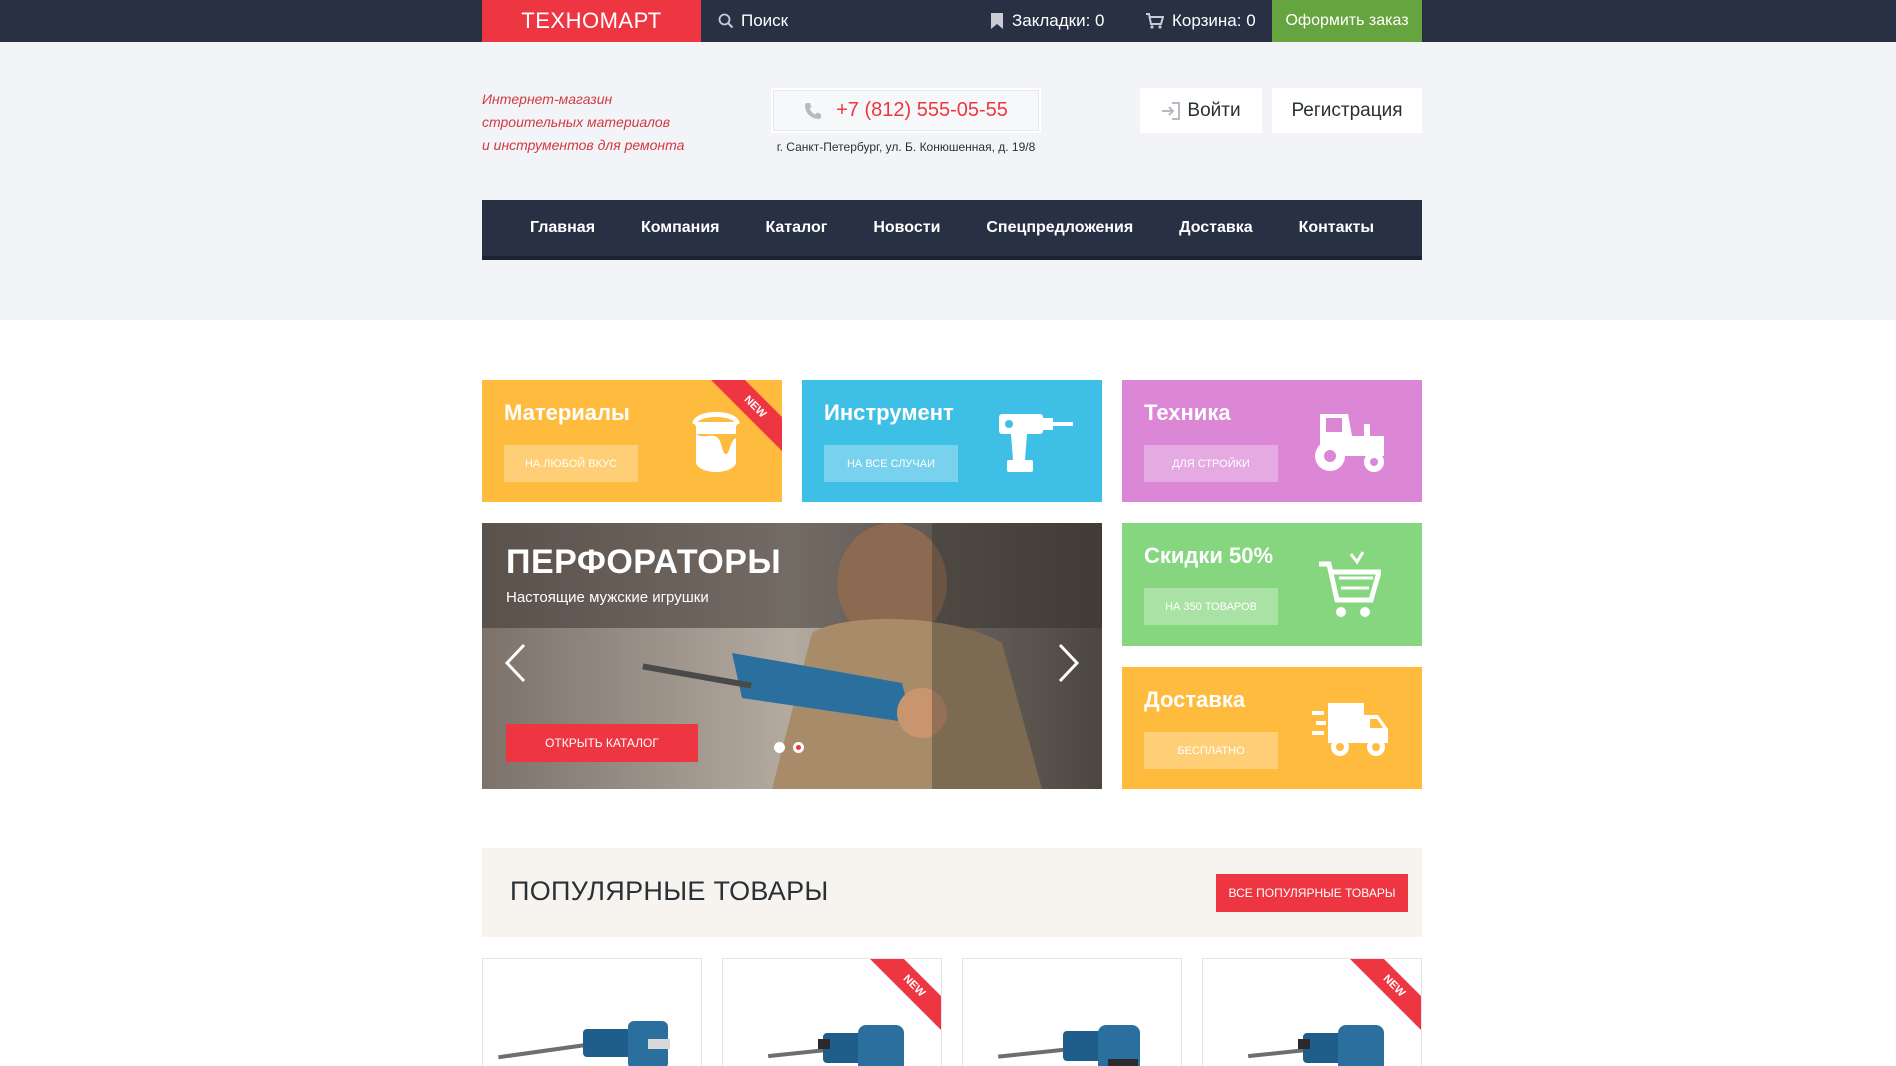 The image size is (1896, 1066). What do you see at coordinates (591, 23) in the screenshot?
I see `site-logo: ТЕХНОМАРТ` at bounding box center [591, 23].